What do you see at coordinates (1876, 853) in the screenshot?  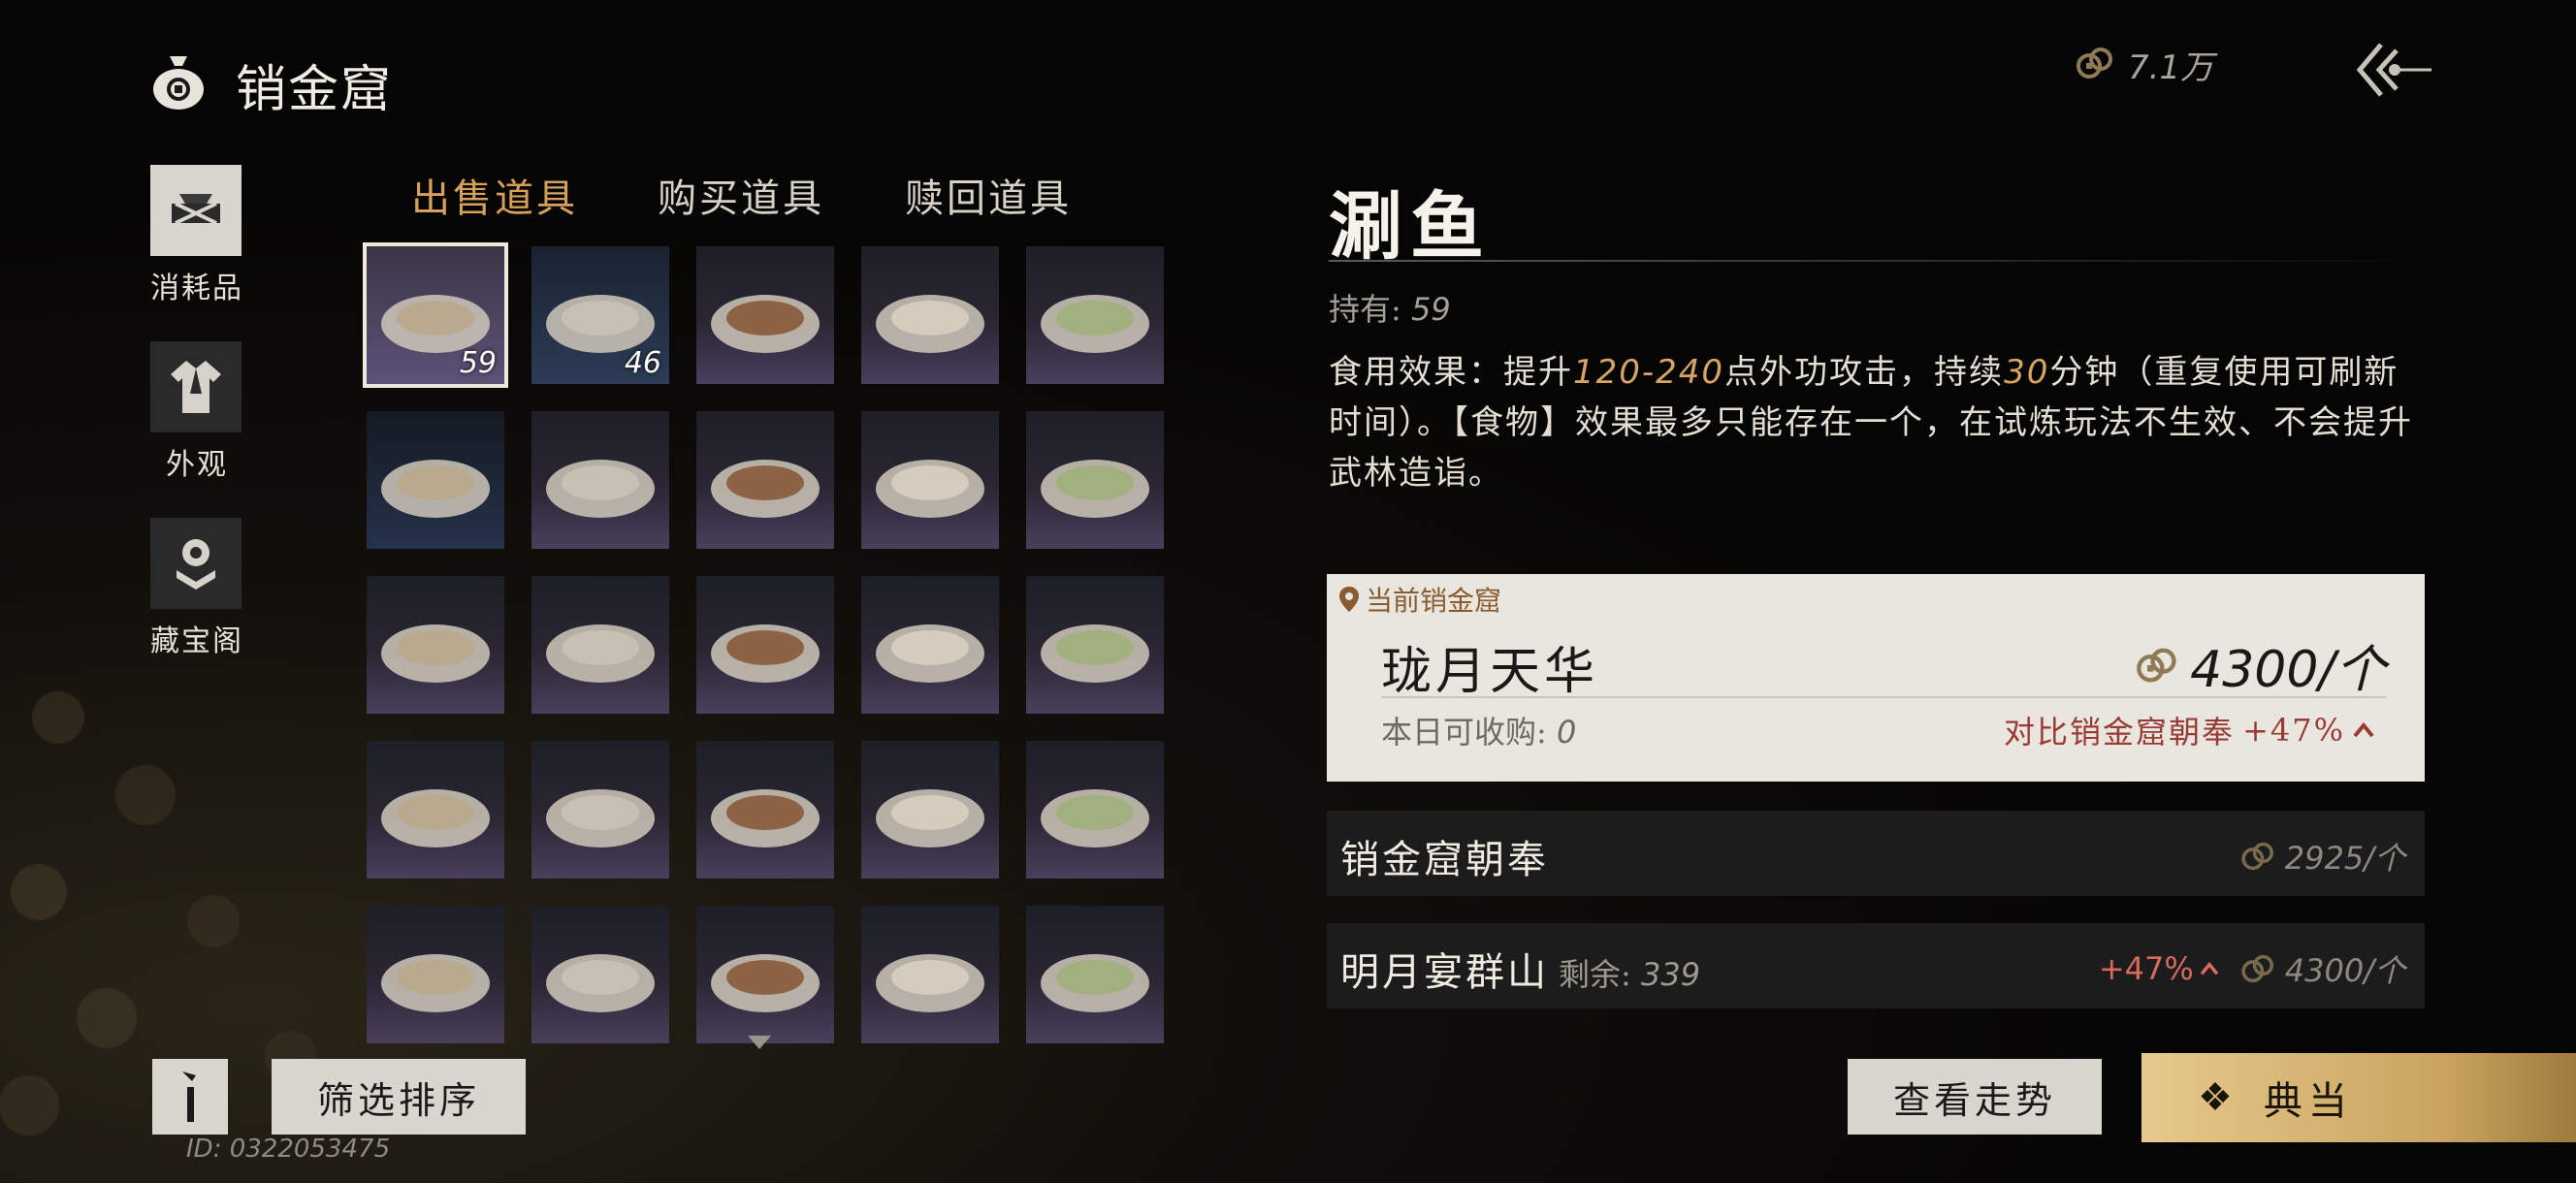 I see `market-row: 销金窟朝奉 2925/个` at bounding box center [1876, 853].